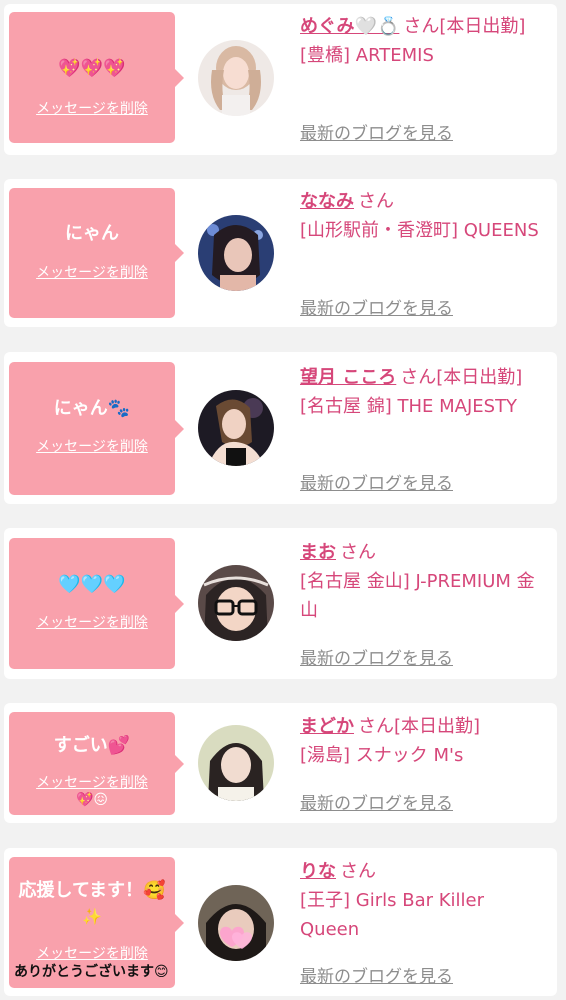  What do you see at coordinates (318, 552) in the screenshot?
I see `cast-name-link: まお` at bounding box center [318, 552].